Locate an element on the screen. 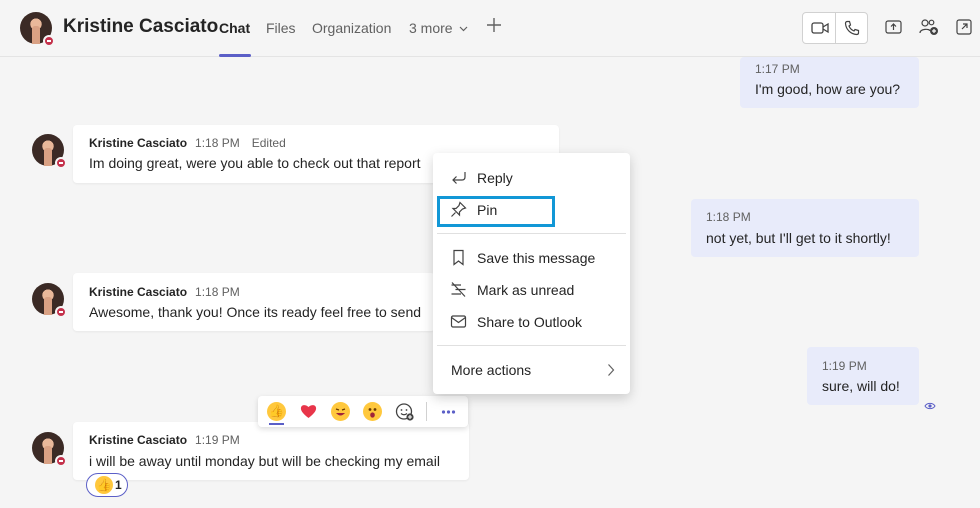 The image size is (980, 508). tab-organization: Organization is located at coordinates (351, 28).